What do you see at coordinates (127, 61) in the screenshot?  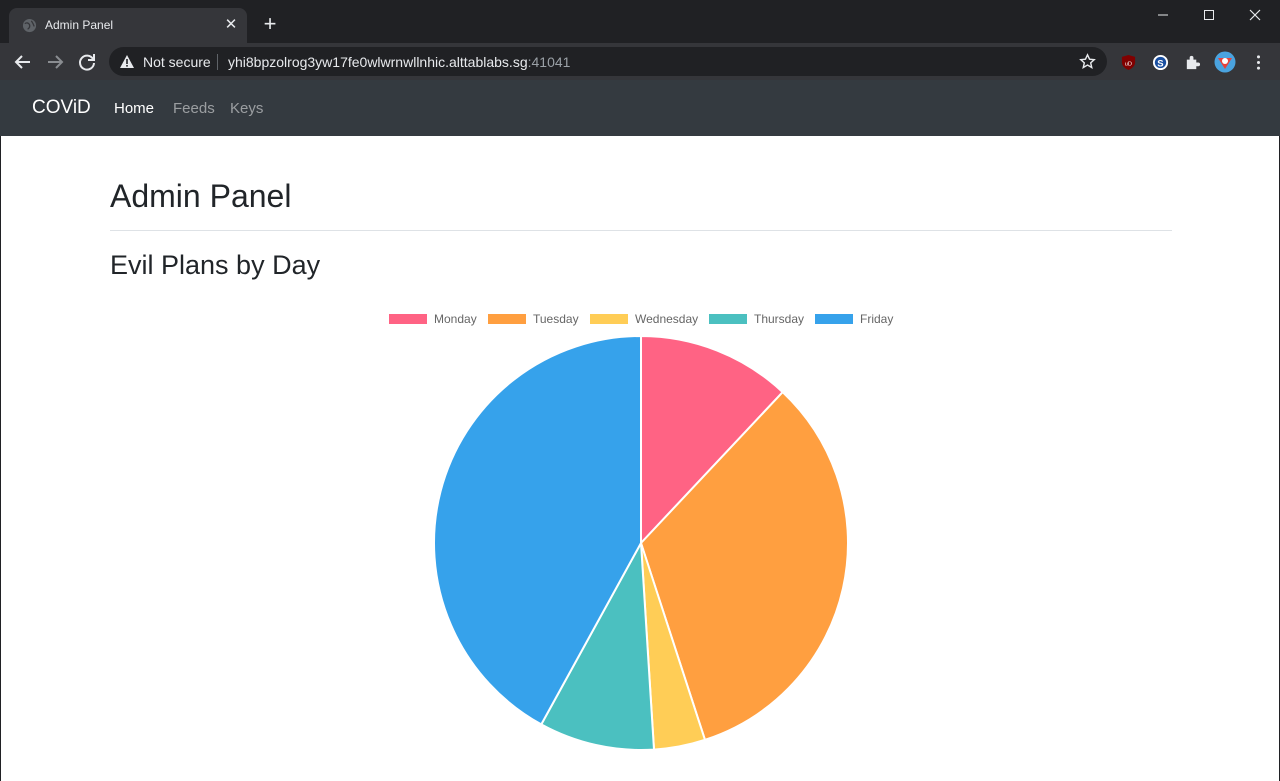 I see `warning-icon` at bounding box center [127, 61].